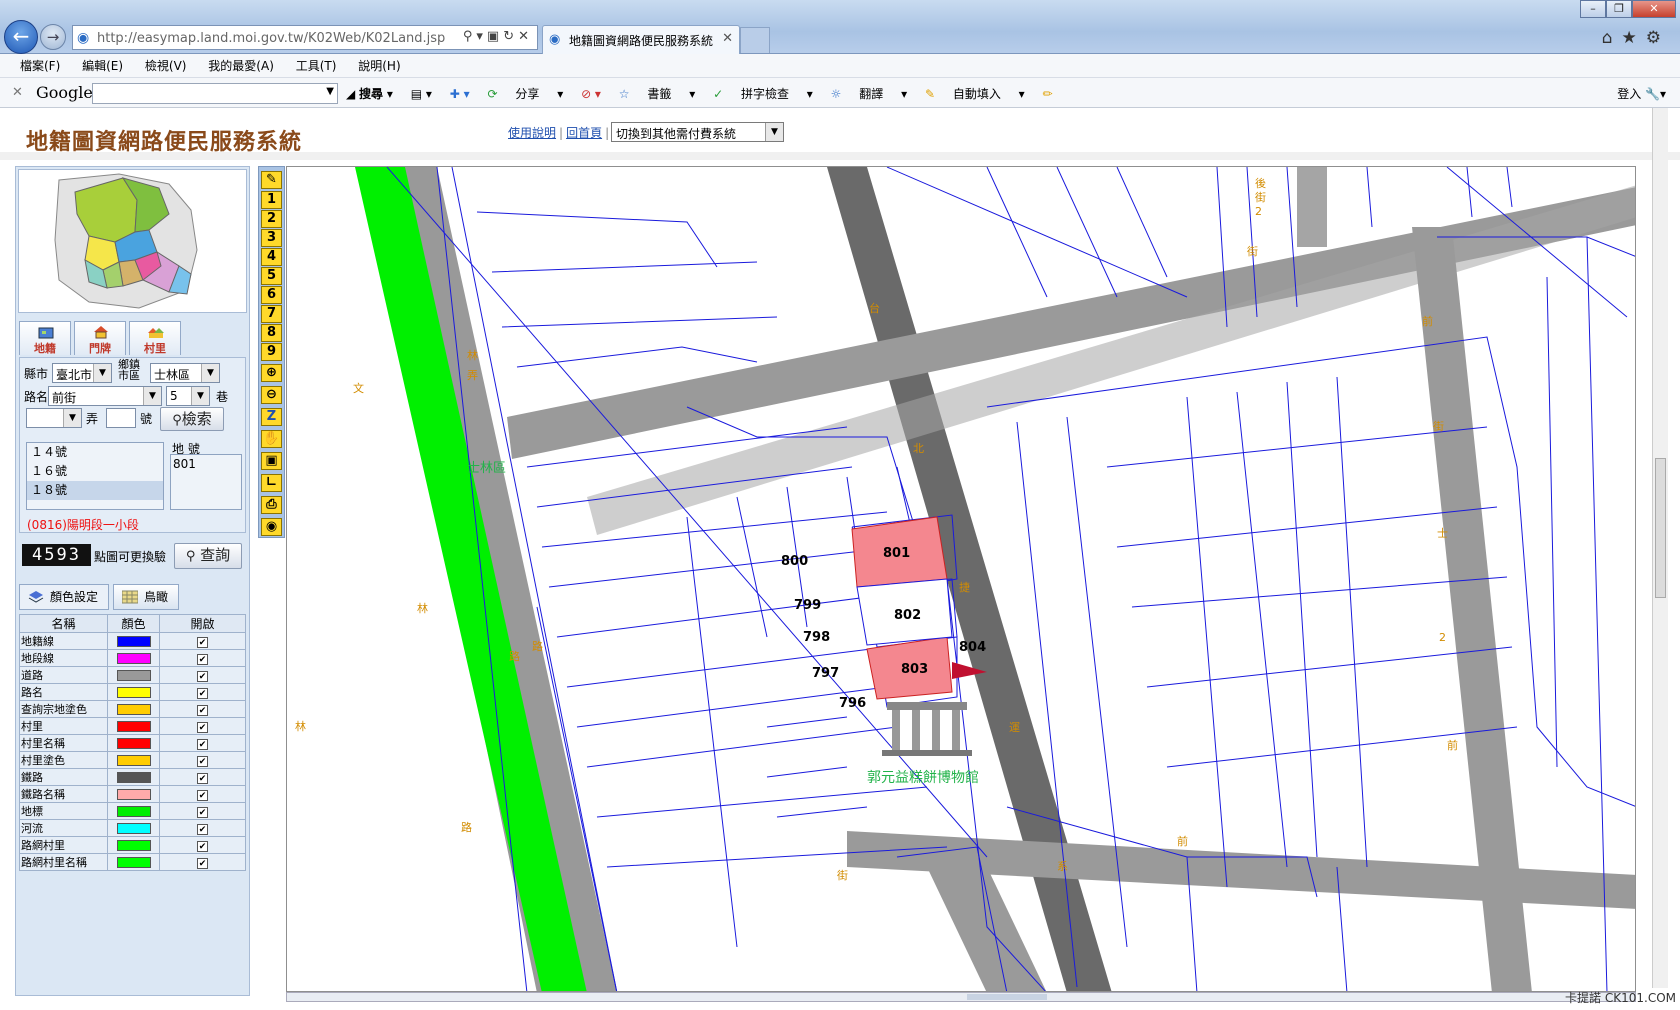 The image size is (1680, 1010). I want to click on parcel-label: 802, so click(907, 615).